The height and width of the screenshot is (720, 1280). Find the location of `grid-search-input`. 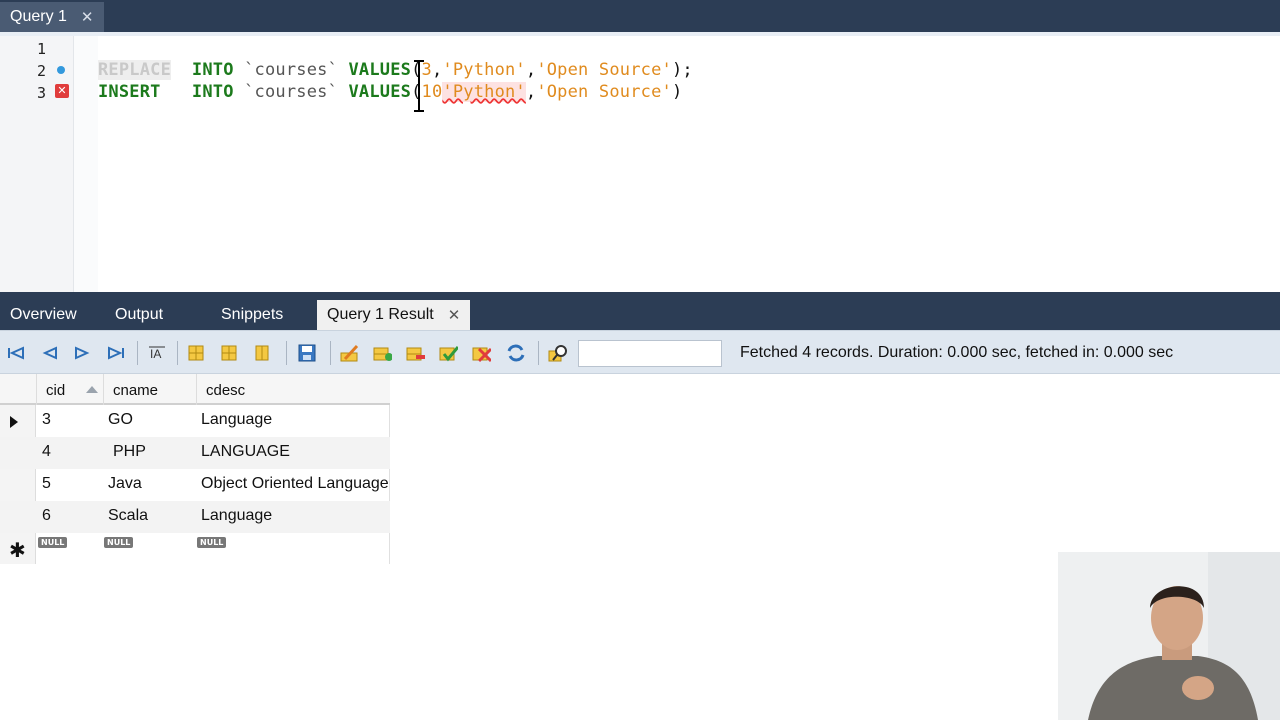

grid-search-input is located at coordinates (650, 353).